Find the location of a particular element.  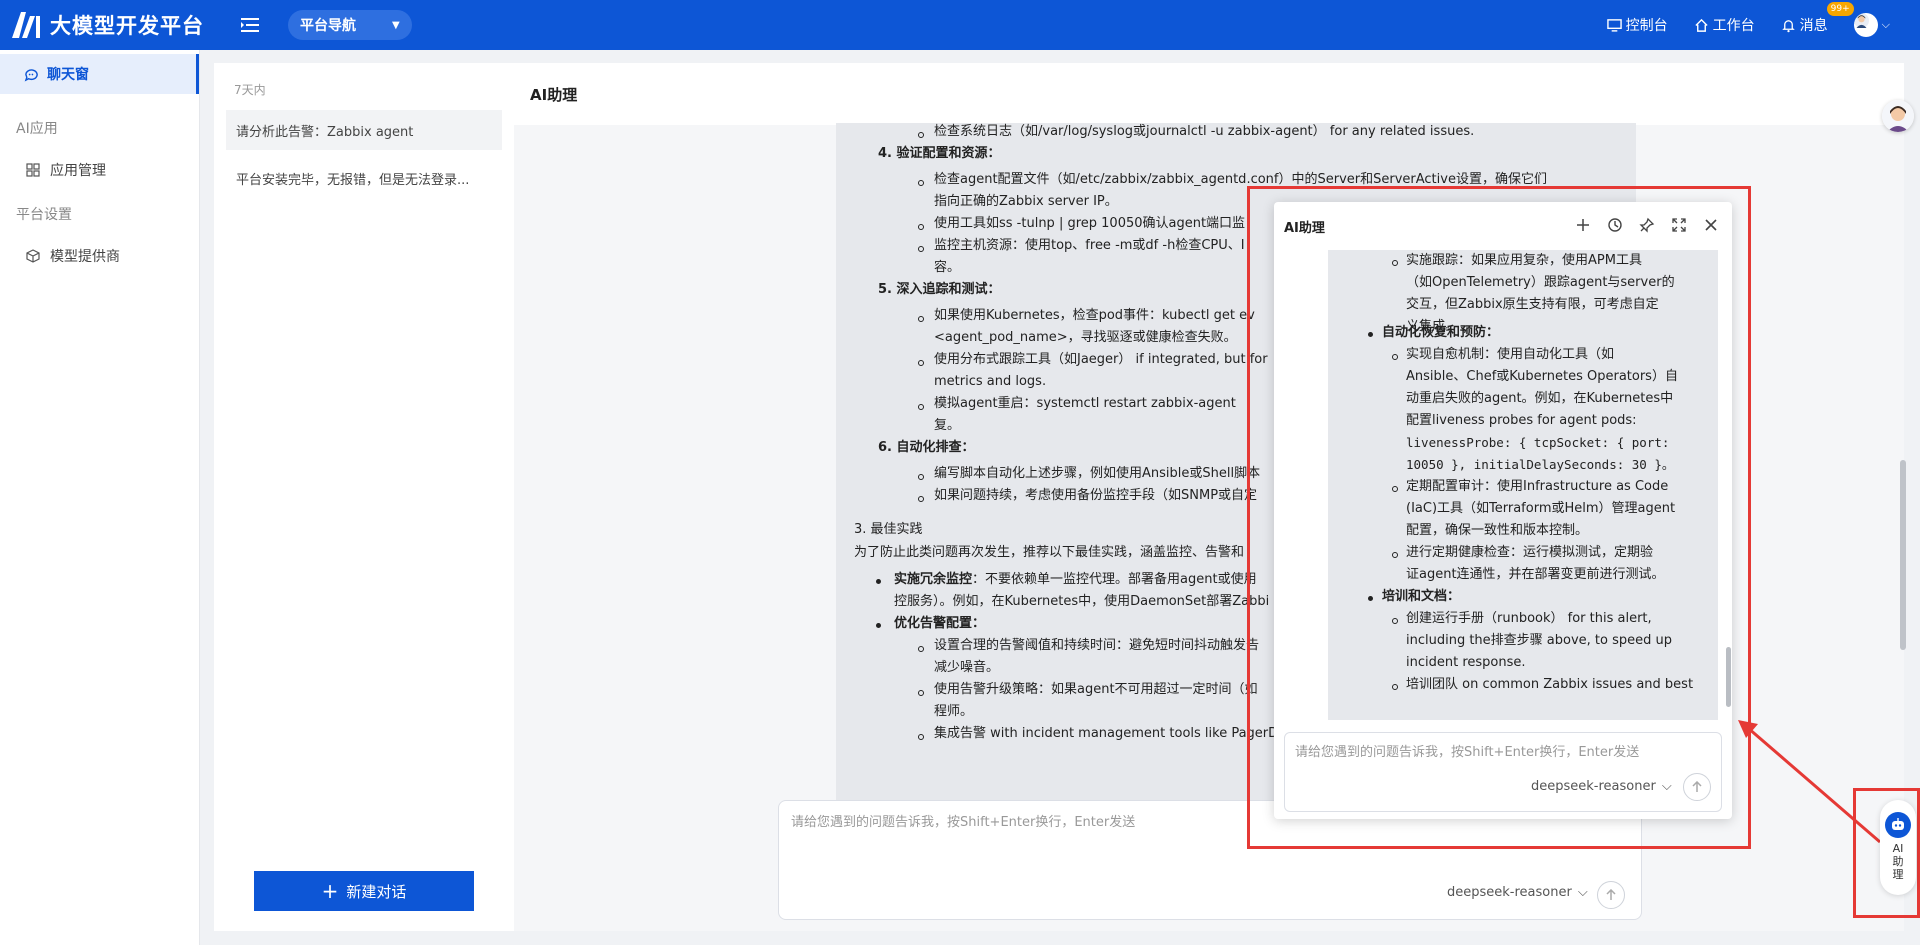

robot-icon is located at coordinates (1898, 825).